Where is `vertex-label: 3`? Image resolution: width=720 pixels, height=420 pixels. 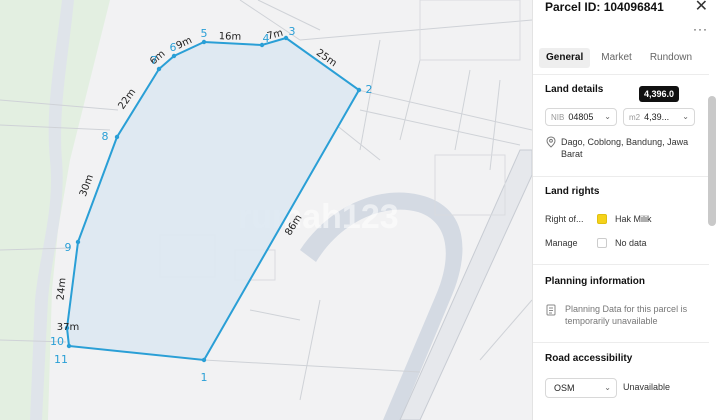
vertex-label: 3 is located at coordinates (292, 31).